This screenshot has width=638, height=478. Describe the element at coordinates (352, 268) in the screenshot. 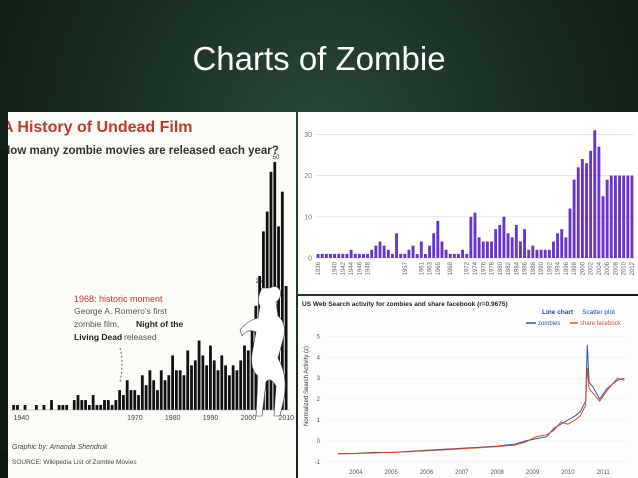

I see `x-tick-label: 1944` at that location.